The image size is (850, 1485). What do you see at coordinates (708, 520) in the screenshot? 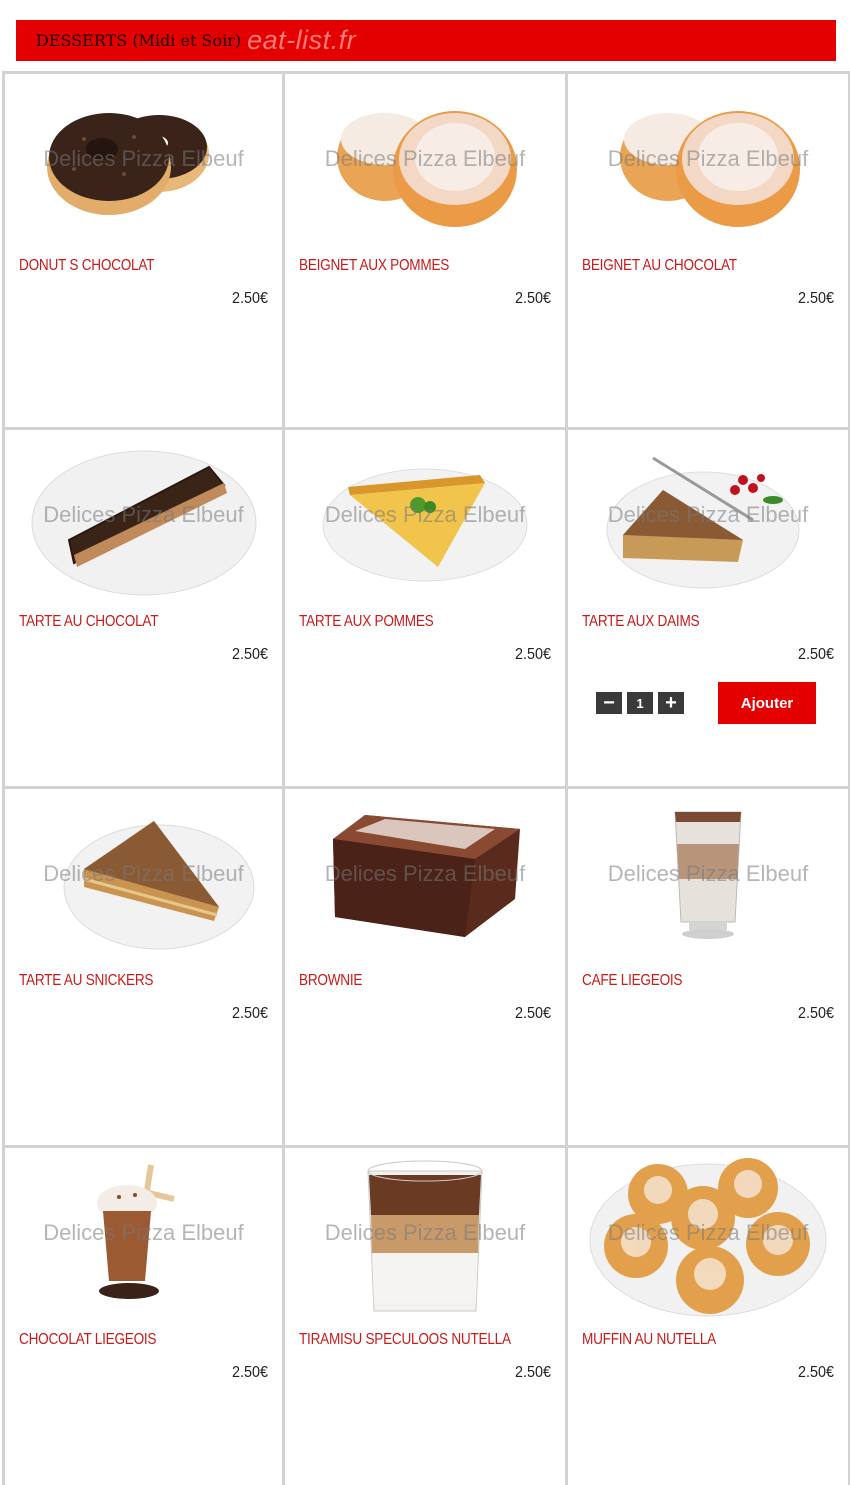
I see `product-image-daim-tart-slice` at bounding box center [708, 520].